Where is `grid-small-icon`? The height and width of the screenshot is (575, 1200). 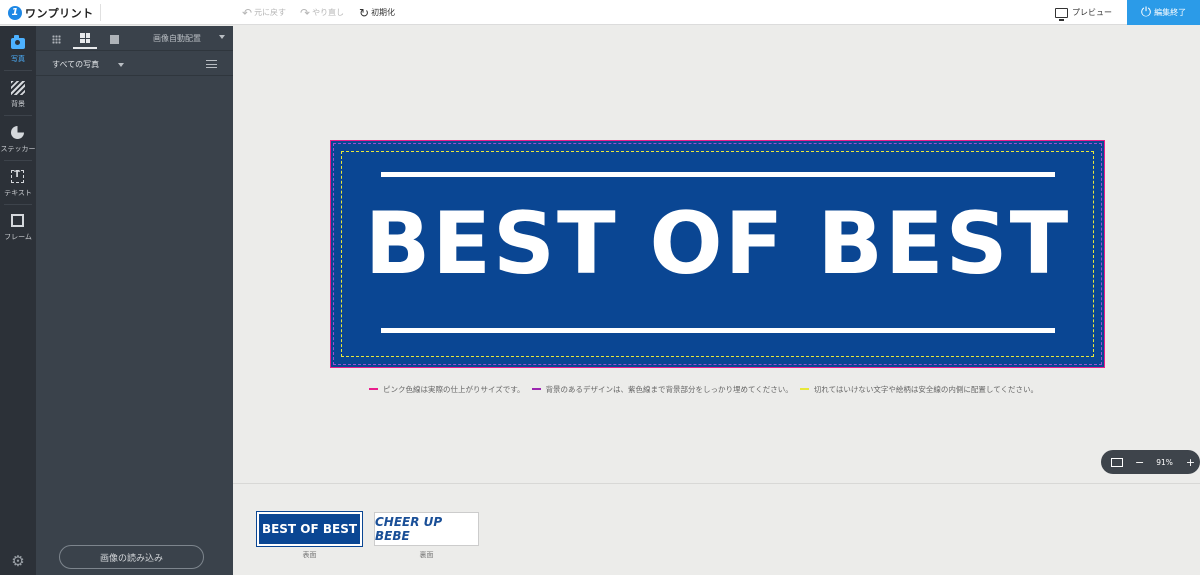
grid-small-icon is located at coordinates (56, 39).